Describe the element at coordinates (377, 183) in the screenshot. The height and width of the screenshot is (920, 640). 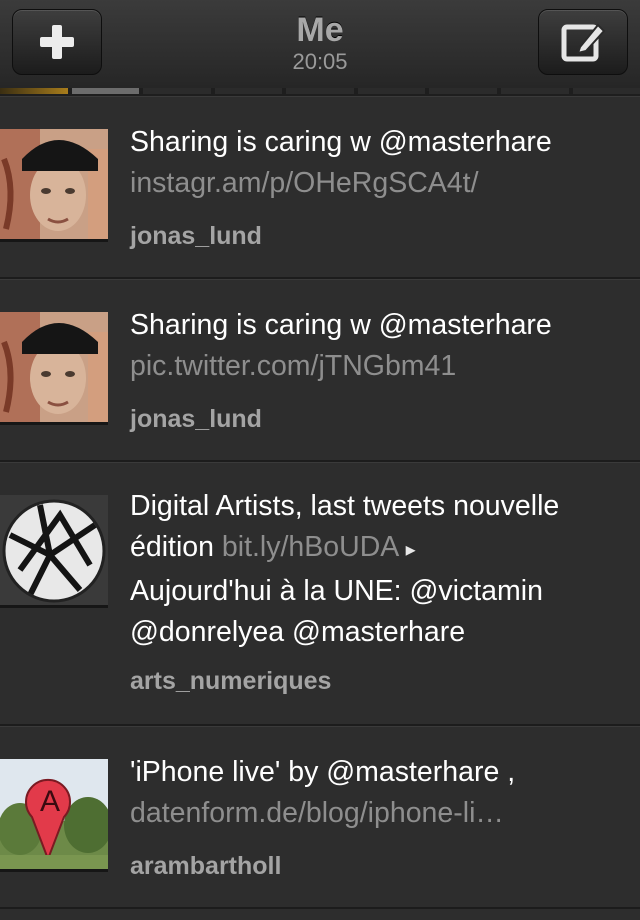
I see `tweet-link: instagr.am/p/OHeRgSCA4t/` at that location.